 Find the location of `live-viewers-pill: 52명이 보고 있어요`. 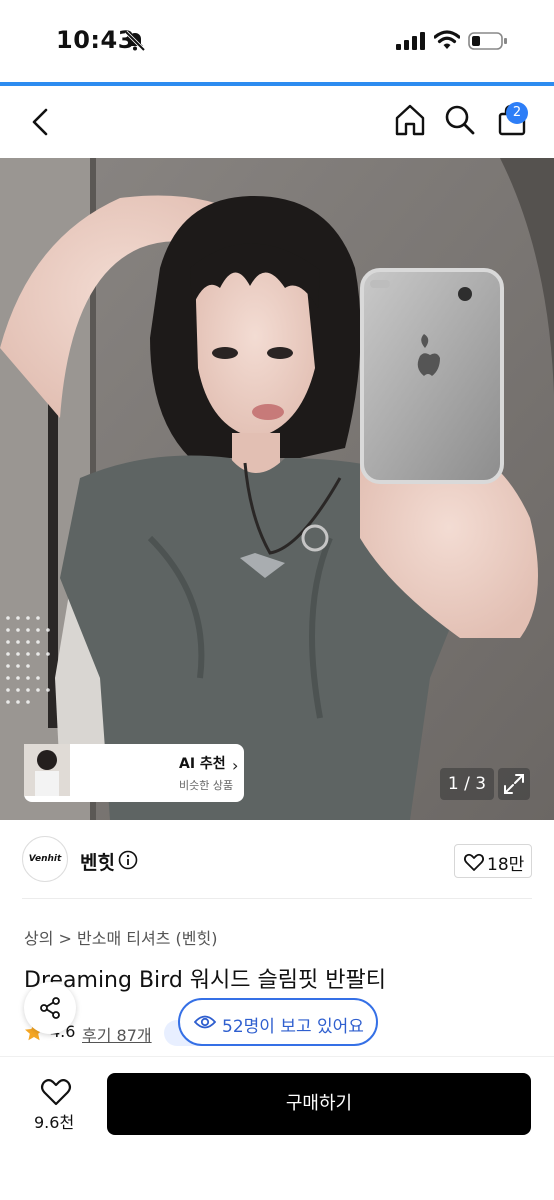

live-viewers-pill: 52명이 보고 있어요 is located at coordinates (278, 1022).